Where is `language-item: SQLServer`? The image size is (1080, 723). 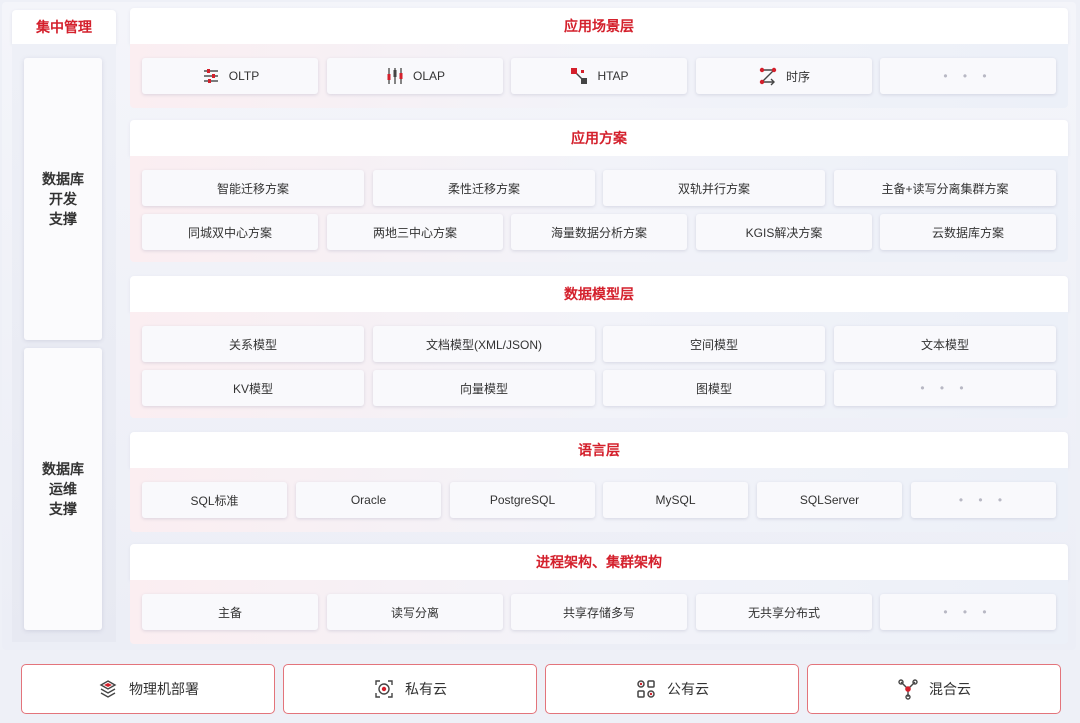
language-item: SQLServer is located at coordinates (829, 500).